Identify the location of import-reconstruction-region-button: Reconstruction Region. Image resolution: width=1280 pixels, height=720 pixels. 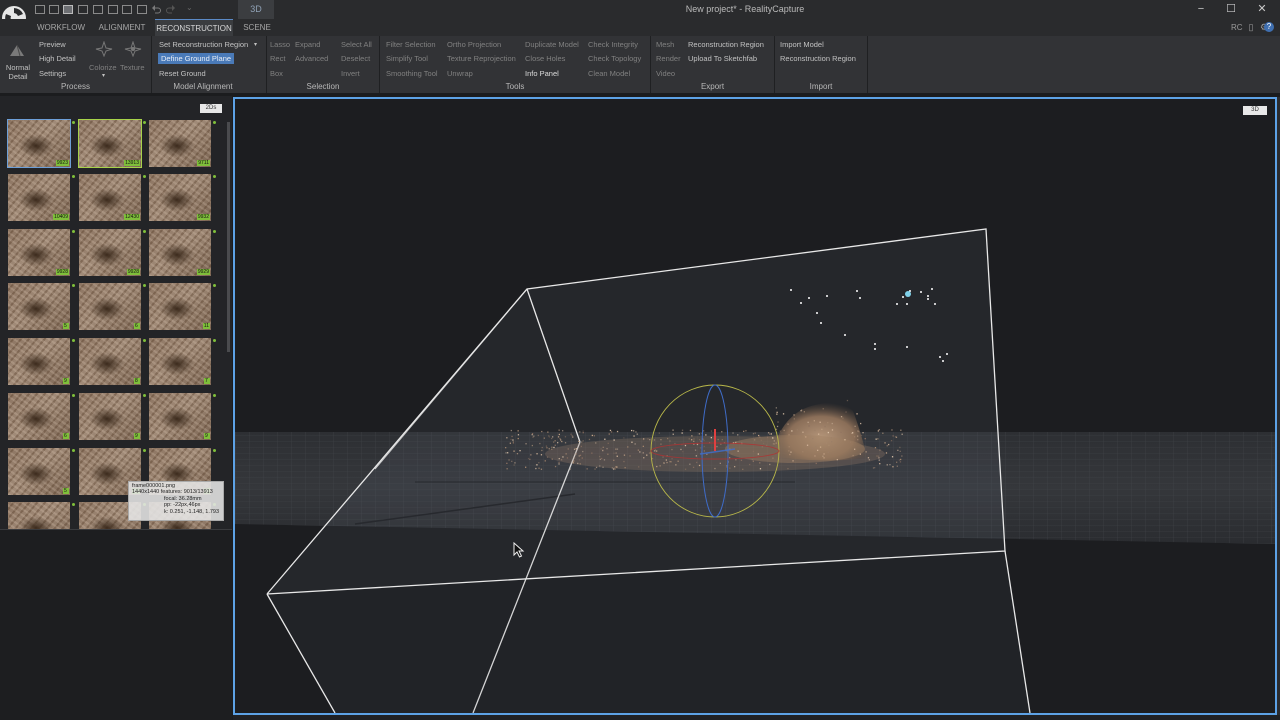
(818, 59).